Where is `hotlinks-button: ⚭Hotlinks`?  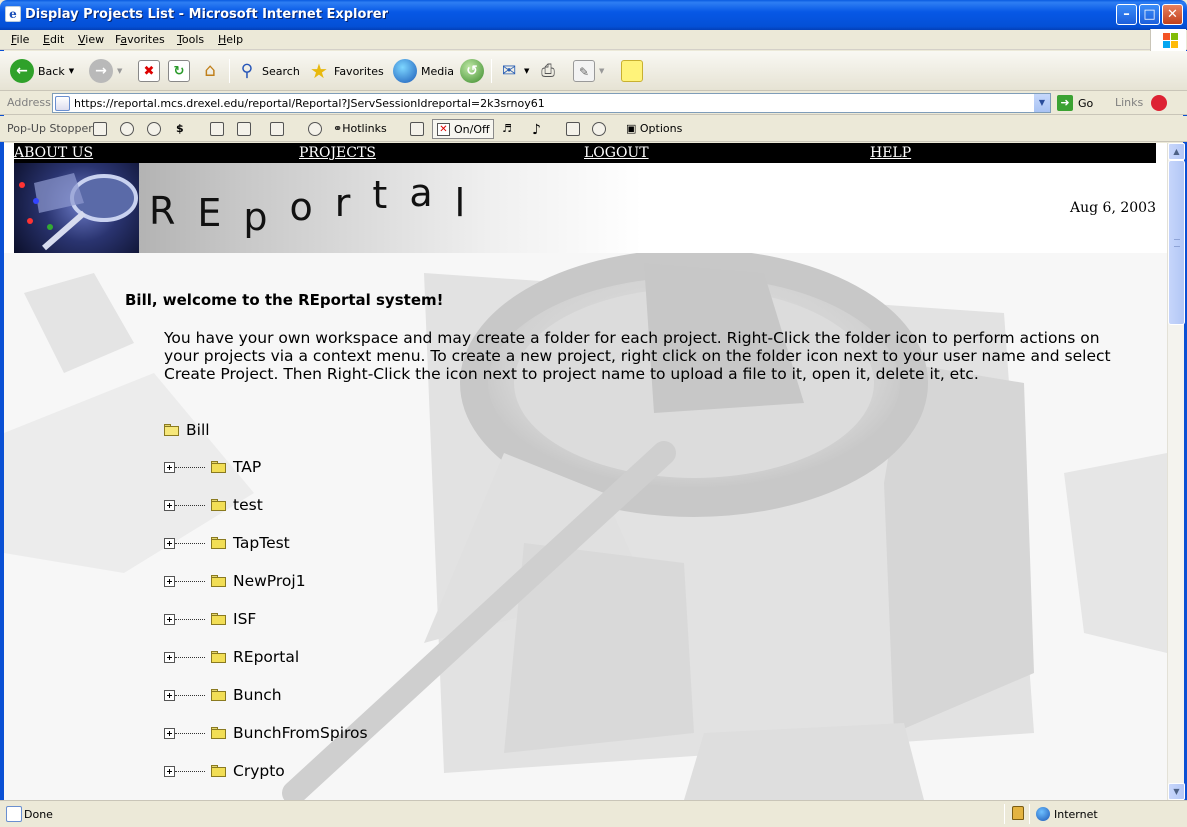
hotlinks-button: ⚭Hotlinks is located at coordinates (360, 128).